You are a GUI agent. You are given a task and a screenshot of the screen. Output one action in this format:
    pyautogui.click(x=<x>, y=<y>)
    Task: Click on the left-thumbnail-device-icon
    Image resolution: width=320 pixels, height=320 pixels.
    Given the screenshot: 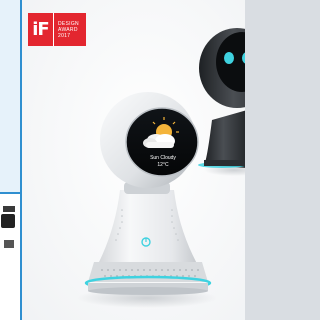 What is the action you would take?
    pyautogui.click(x=8, y=227)
    